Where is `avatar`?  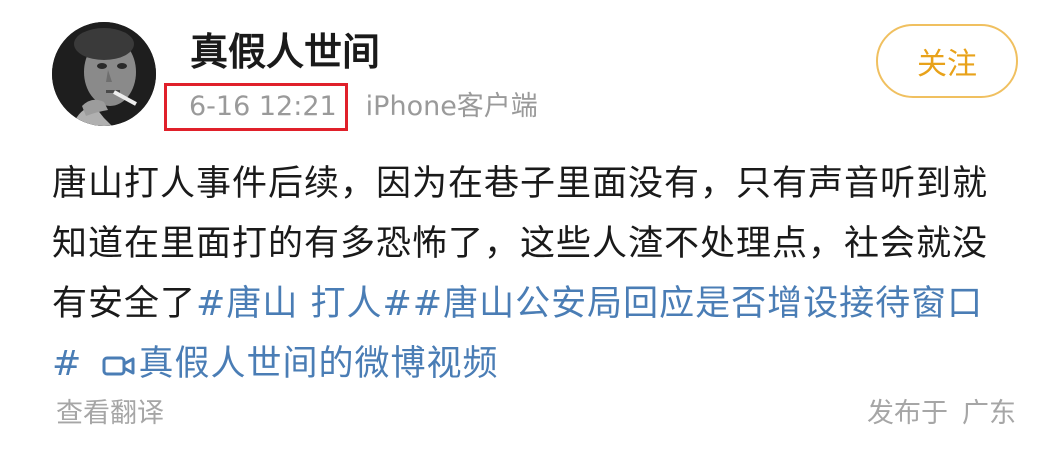
avatar is located at coordinates (104, 74).